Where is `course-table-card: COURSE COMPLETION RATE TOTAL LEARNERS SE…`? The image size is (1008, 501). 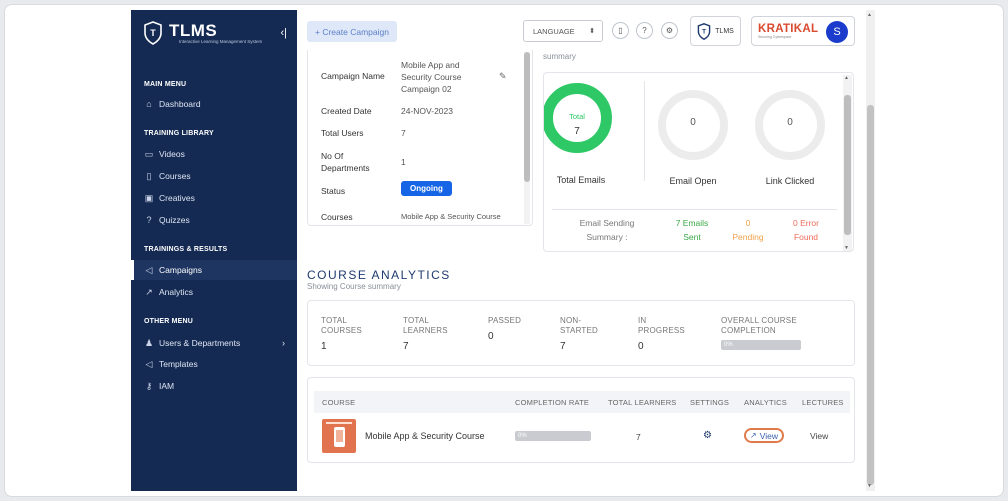
course-table-card: COURSE COMPLETION RATE TOTAL LEARNERS SE… is located at coordinates (581, 420).